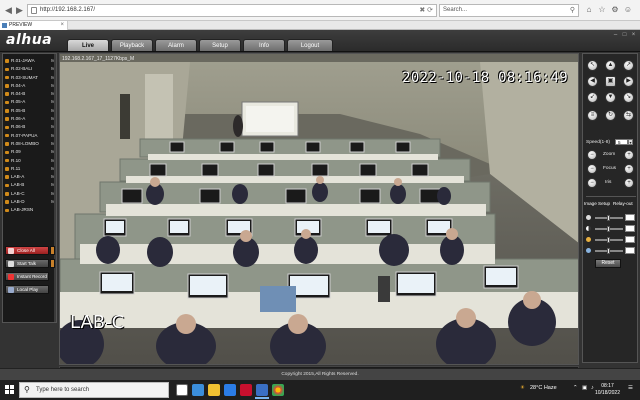 The width and height of the screenshot is (640, 400). I want to click on ptz-left-icon: ◀, so click(592, 81).